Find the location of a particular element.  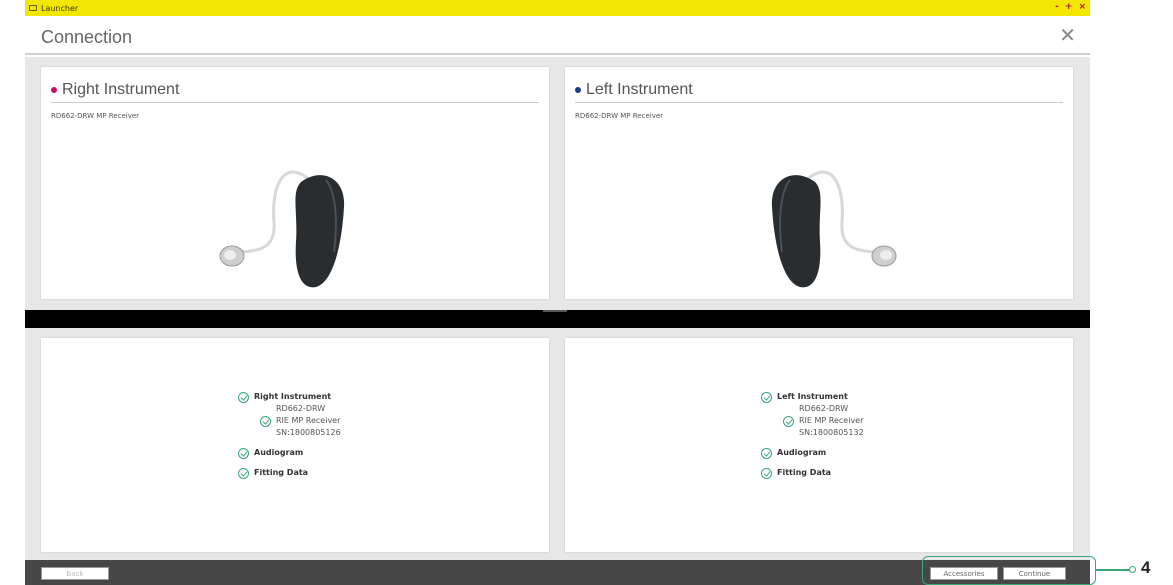

callout-connector is located at coordinates (1113, 570).